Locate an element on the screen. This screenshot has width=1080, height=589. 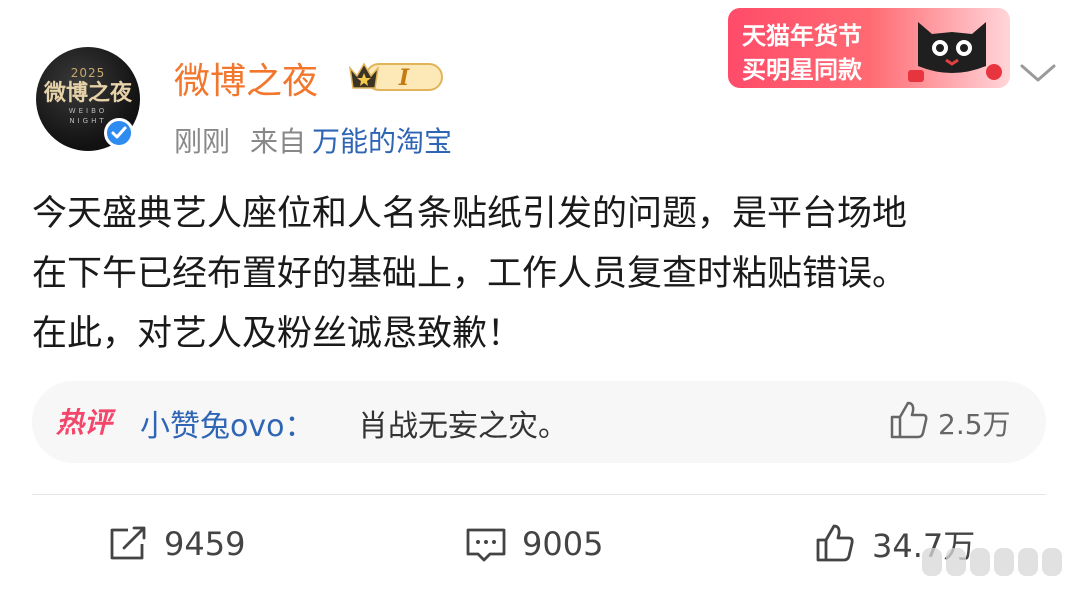
repost-count: 9459 is located at coordinates (205, 544).